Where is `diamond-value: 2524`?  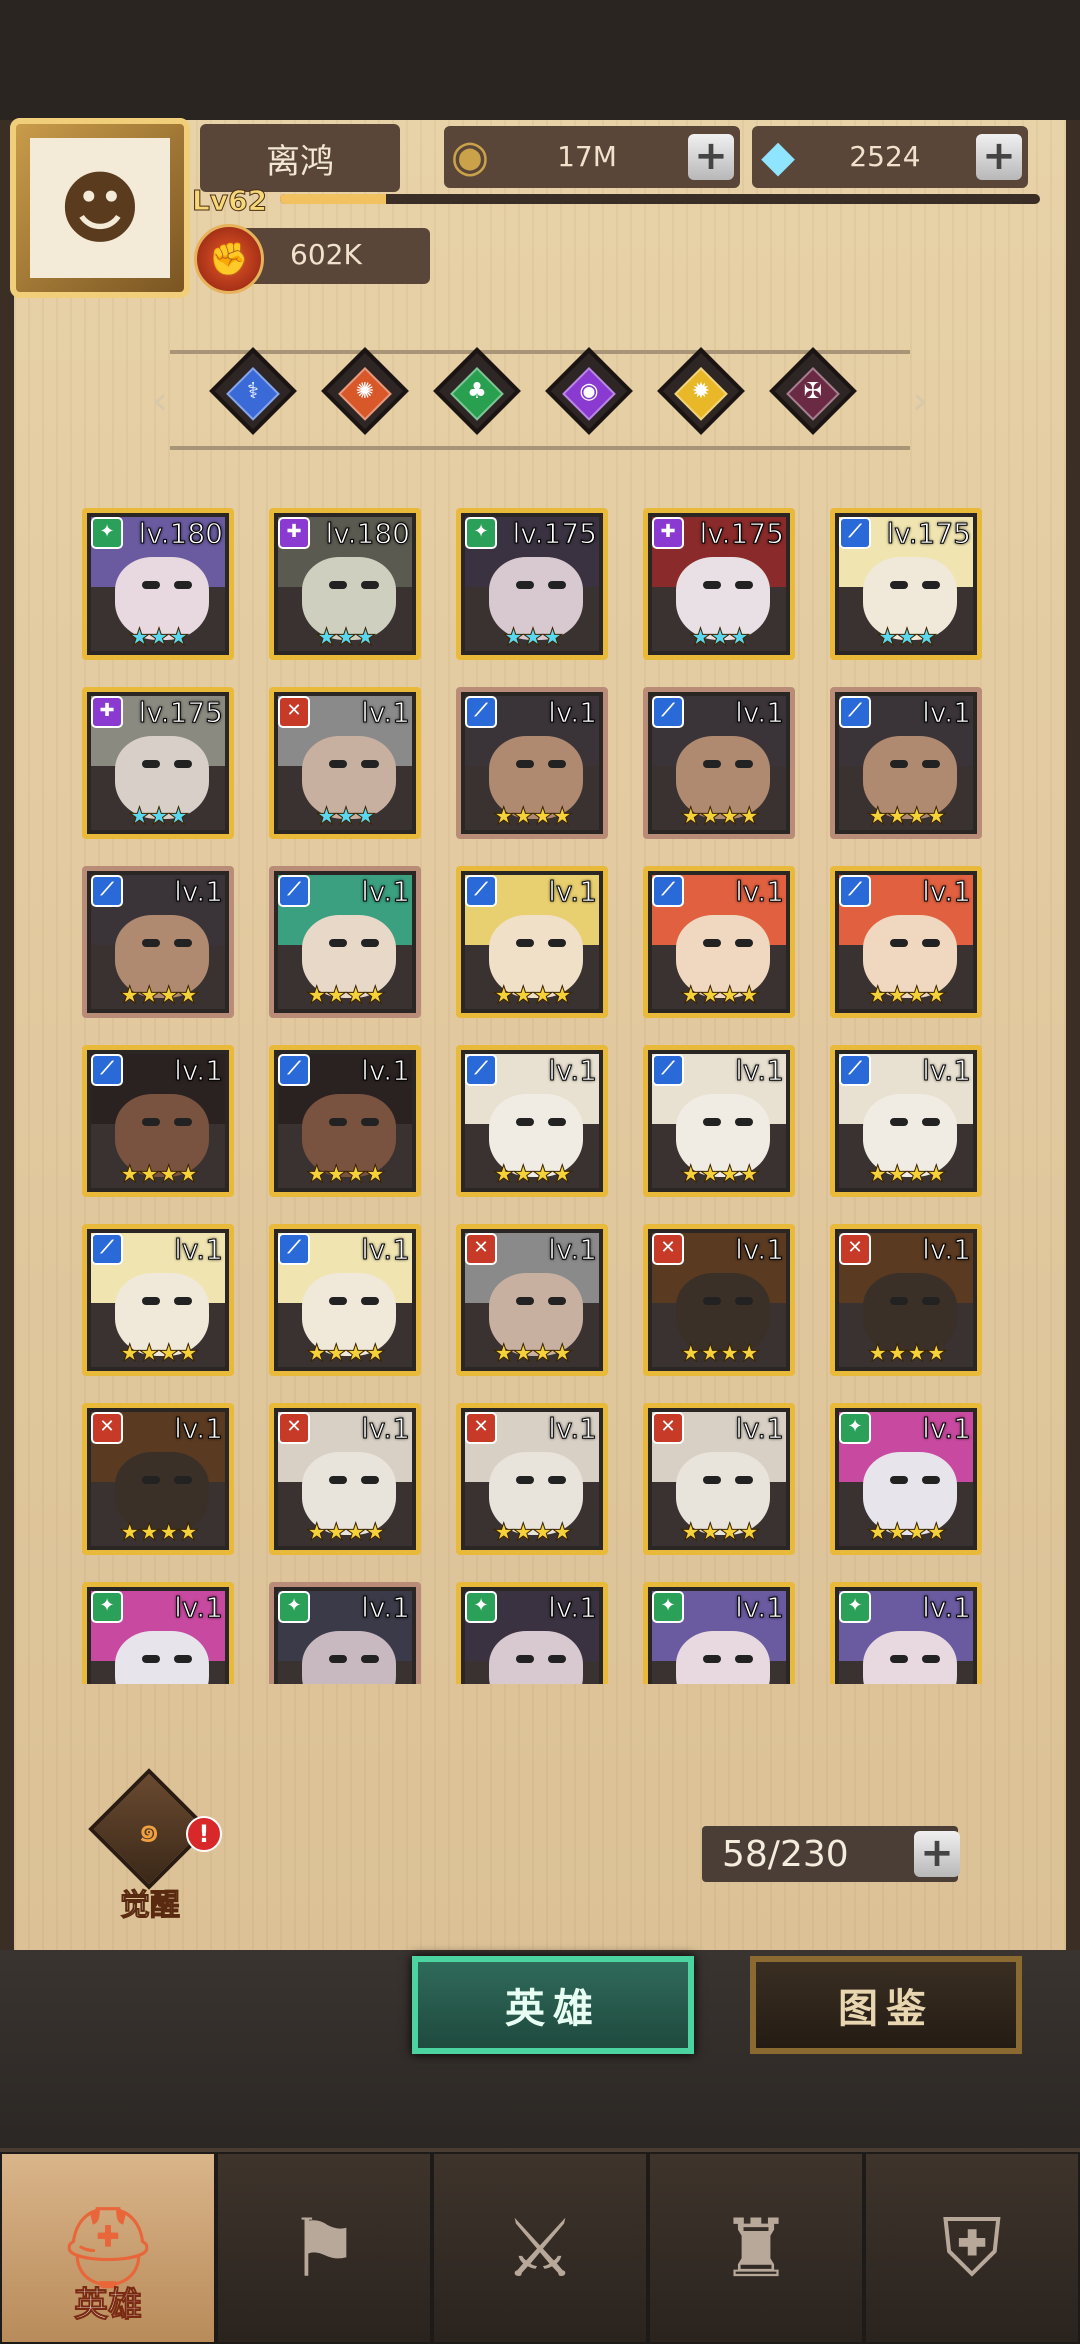
diamond-value: 2524 is located at coordinates (885, 156).